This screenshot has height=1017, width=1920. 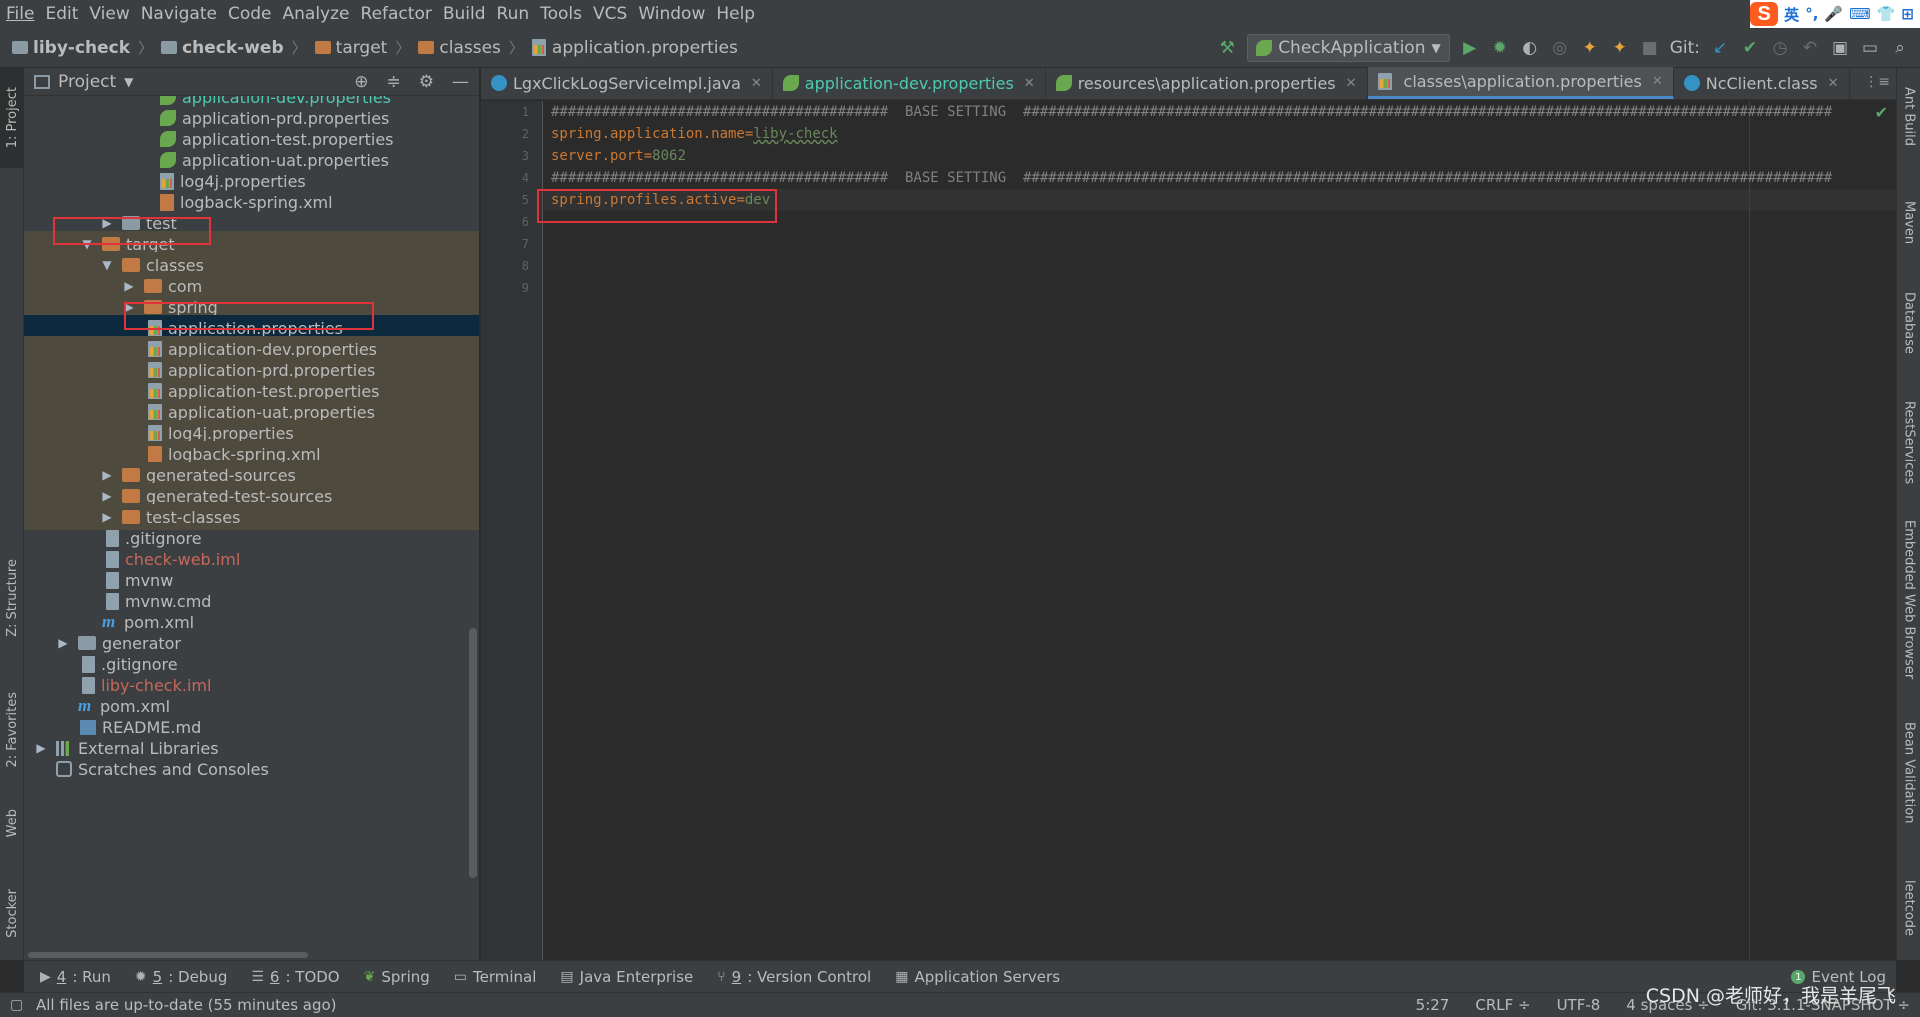 What do you see at coordinates (1908, 443) in the screenshot?
I see `tab-rest-services: RestServices` at bounding box center [1908, 443].